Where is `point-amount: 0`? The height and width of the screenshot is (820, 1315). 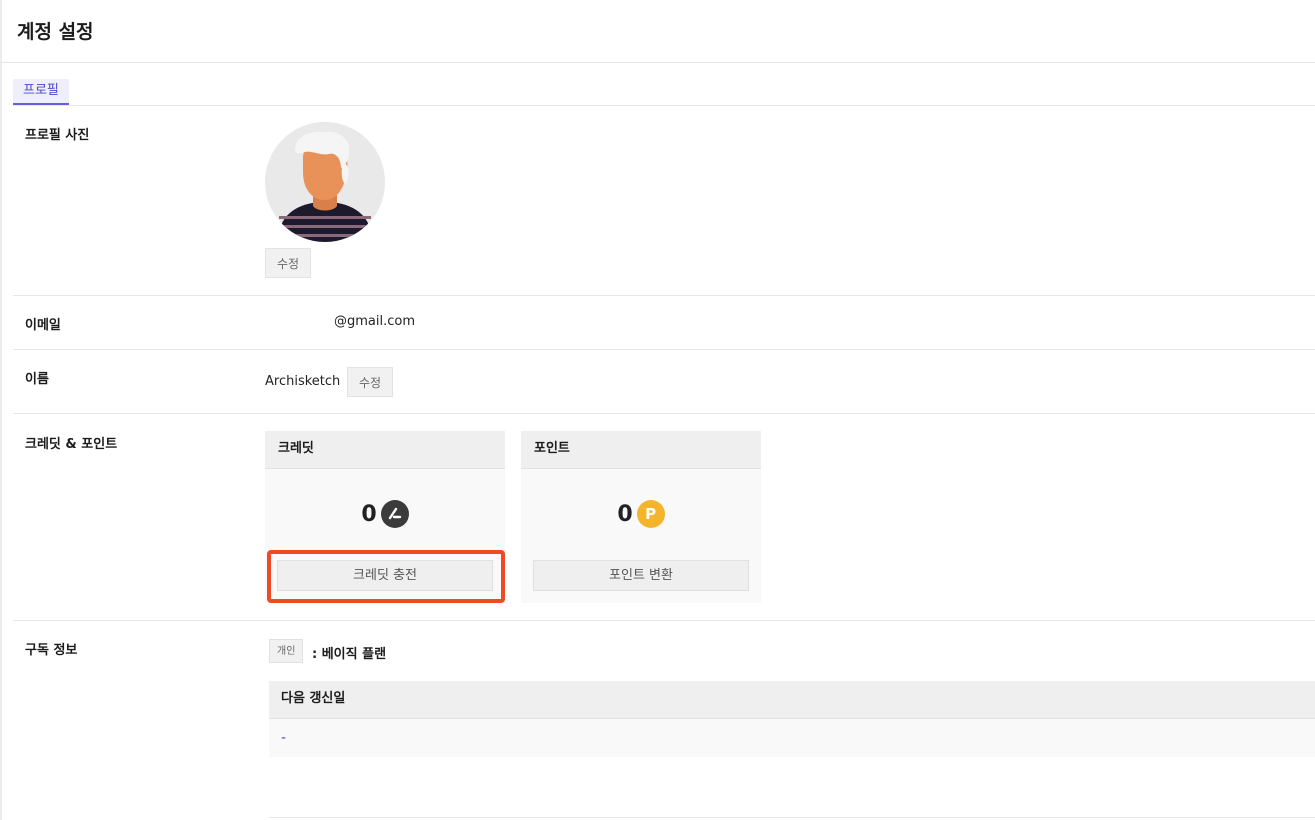 point-amount: 0 is located at coordinates (625, 514).